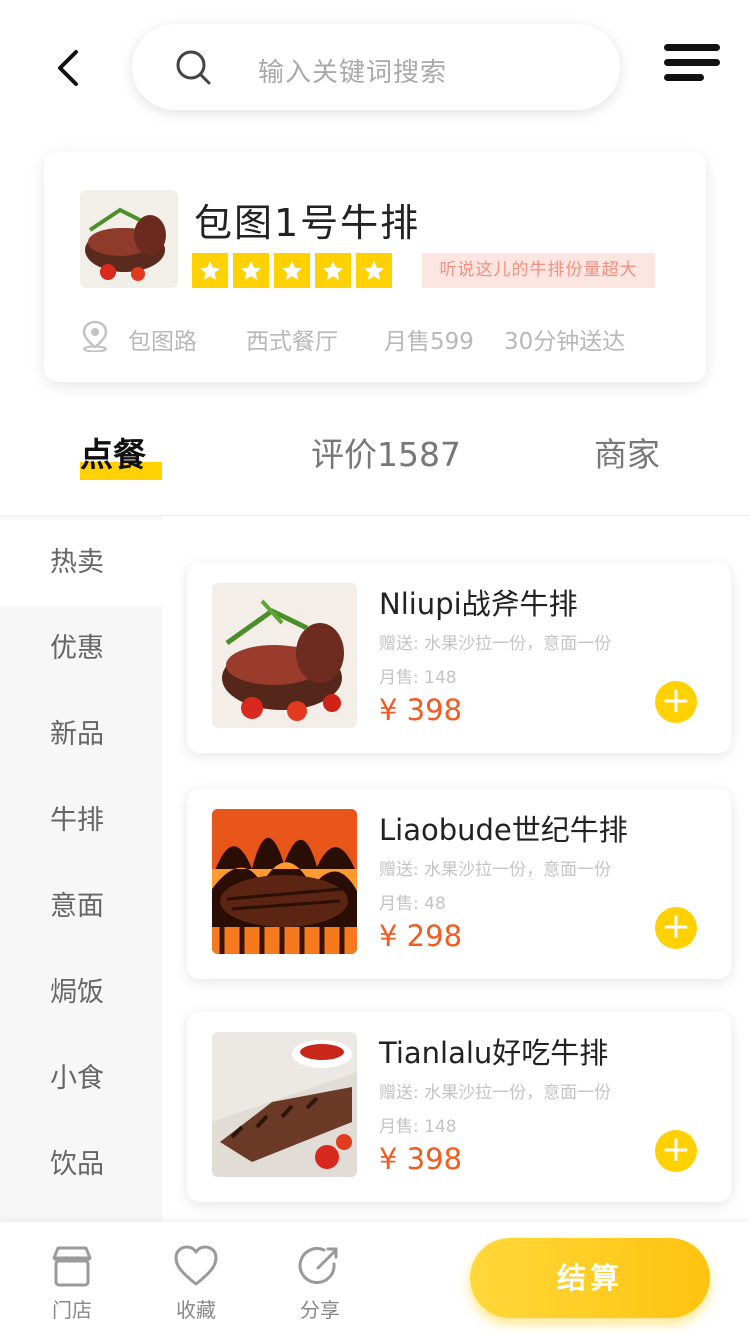 The height and width of the screenshot is (1334, 750). I want to click on shop-location: 包图路, so click(162, 342).